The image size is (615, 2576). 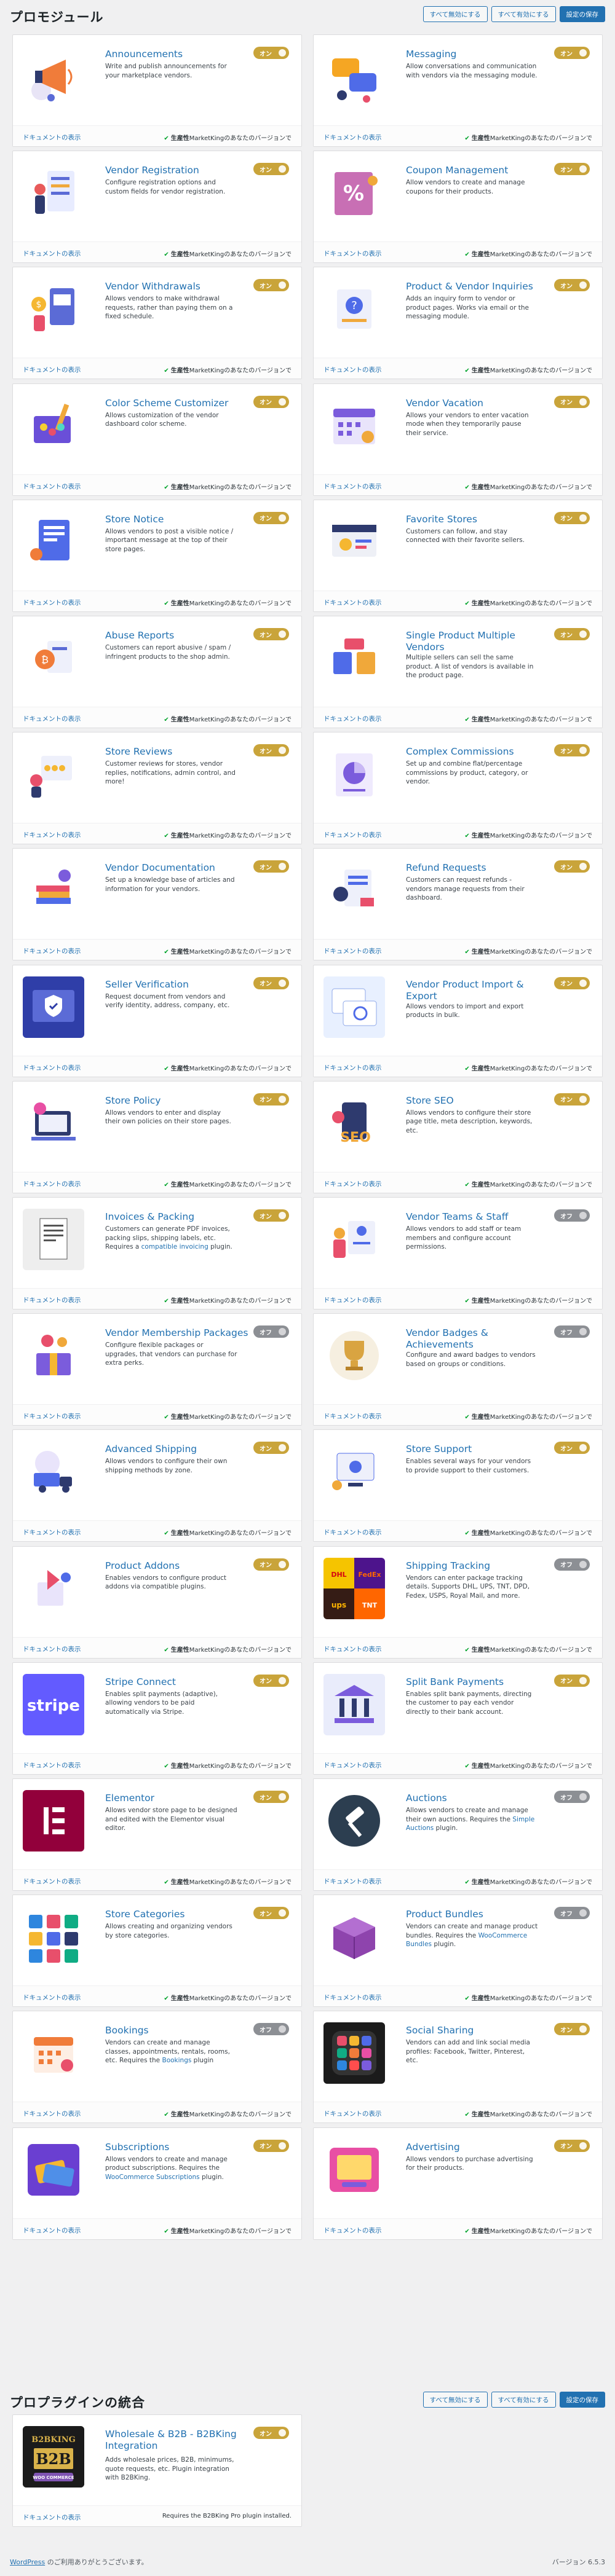 I want to click on integration-doc-link: ドキュメントの表示, so click(x=52, y=2517).